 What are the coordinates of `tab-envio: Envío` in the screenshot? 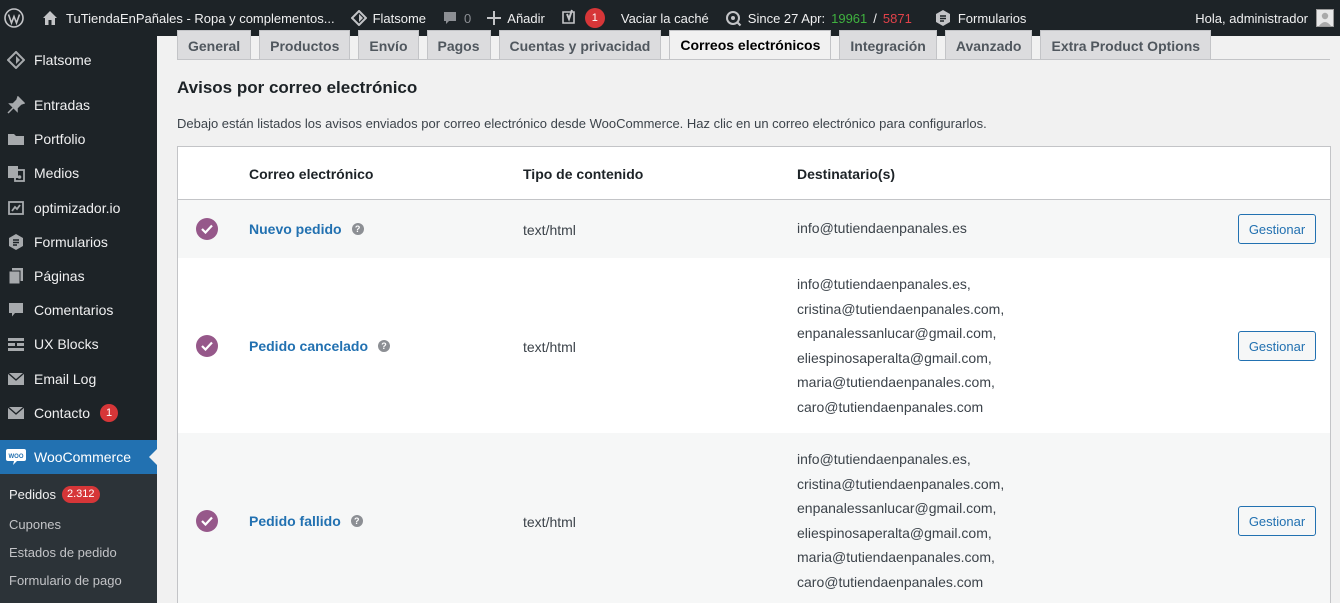 It's located at (388, 45).